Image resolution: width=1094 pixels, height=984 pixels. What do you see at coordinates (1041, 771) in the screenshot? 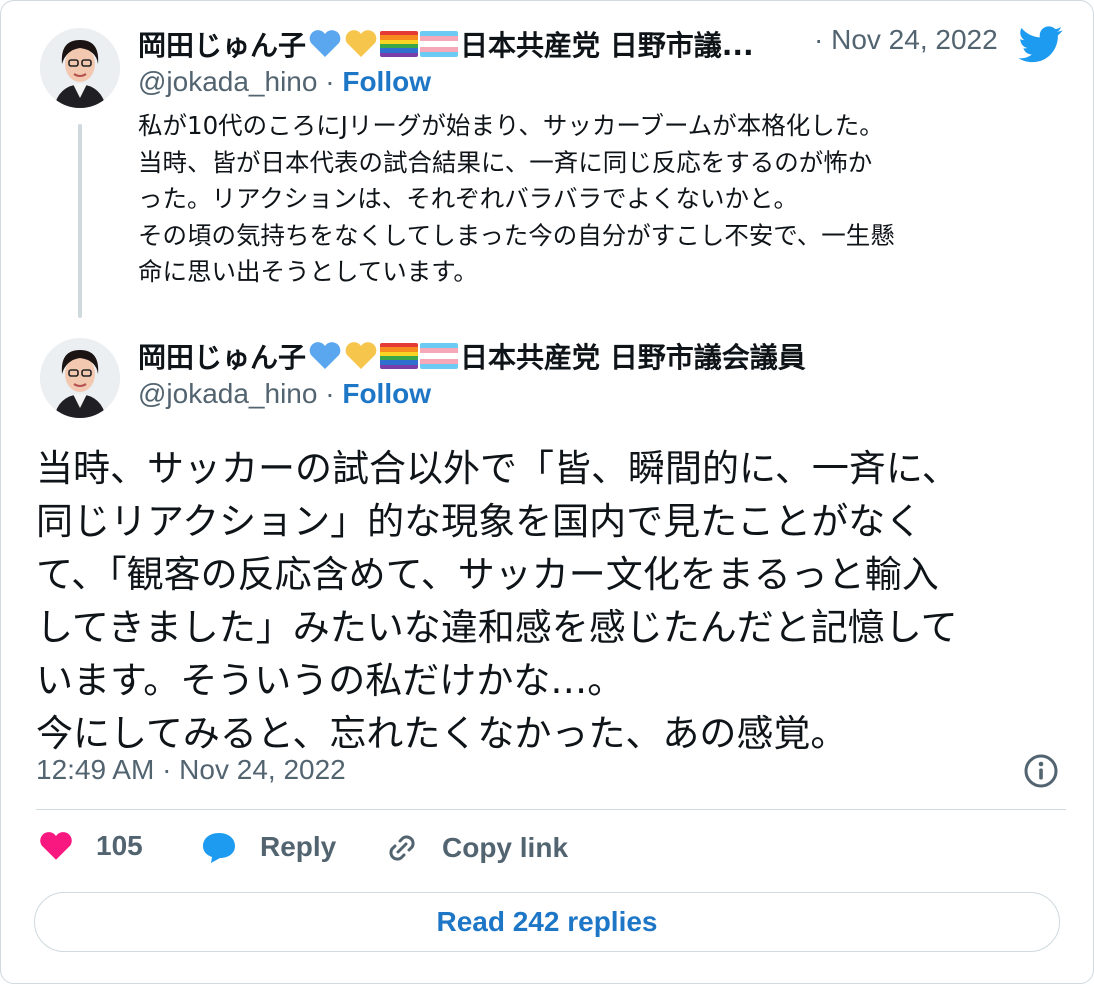
I see `info-icon` at bounding box center [1041, 771].